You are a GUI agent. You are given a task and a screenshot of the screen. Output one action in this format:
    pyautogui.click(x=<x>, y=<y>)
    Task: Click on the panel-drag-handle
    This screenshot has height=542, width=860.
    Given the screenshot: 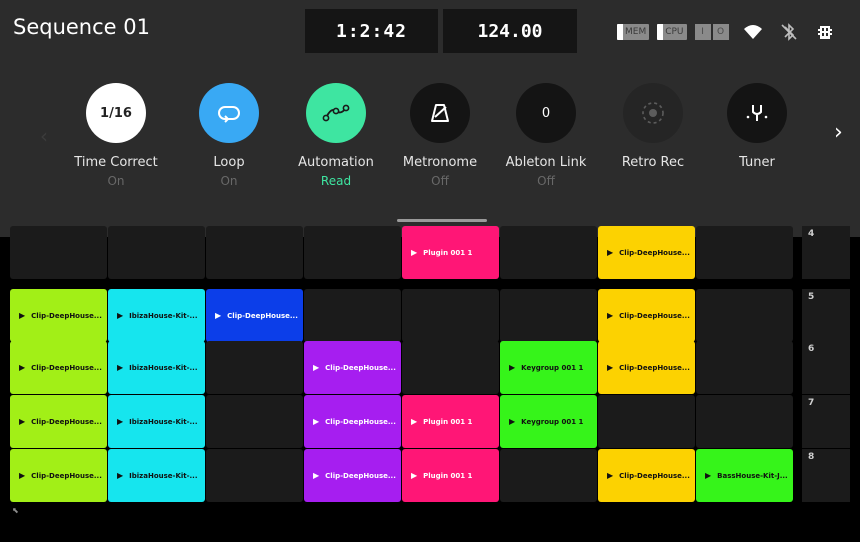 What is the action you would take?
    pyautogui.click(x=442, y=220)
    